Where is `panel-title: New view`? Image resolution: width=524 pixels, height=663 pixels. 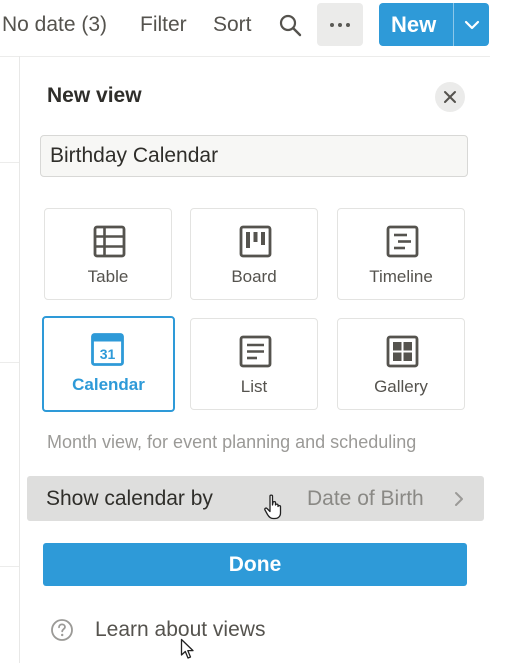
panel-title: New view is located at coordinates (94, 95).